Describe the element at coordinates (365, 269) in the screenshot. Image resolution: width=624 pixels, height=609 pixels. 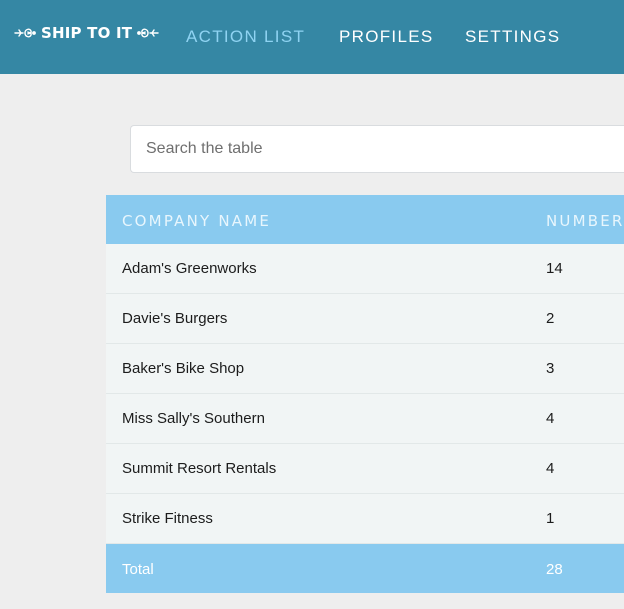
I see `table-row: Adam's Greenworks 14` at that location.